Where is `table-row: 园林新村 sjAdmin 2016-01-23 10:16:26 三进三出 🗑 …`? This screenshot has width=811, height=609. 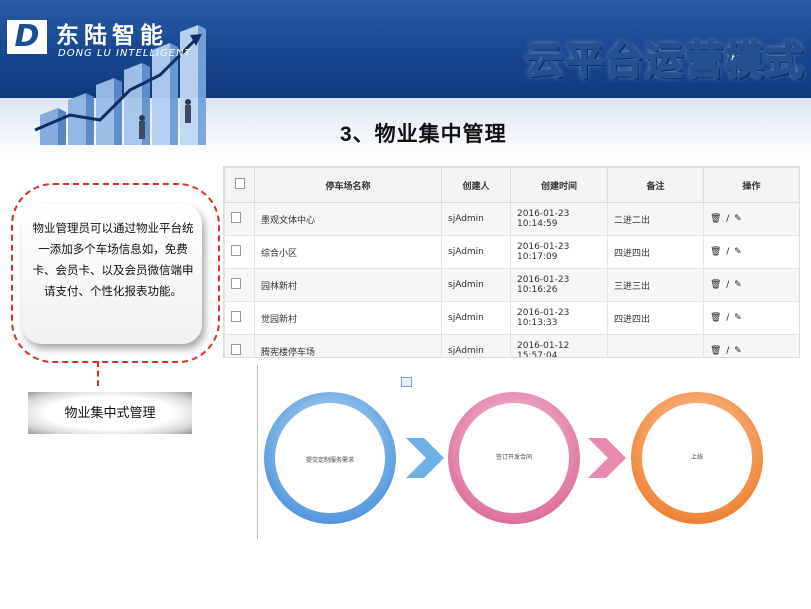
table-row: 园林新村 sjAdmin 2016-01-23 10:16:26 三进三出 🗑 … is located at coordinates (511, 285).